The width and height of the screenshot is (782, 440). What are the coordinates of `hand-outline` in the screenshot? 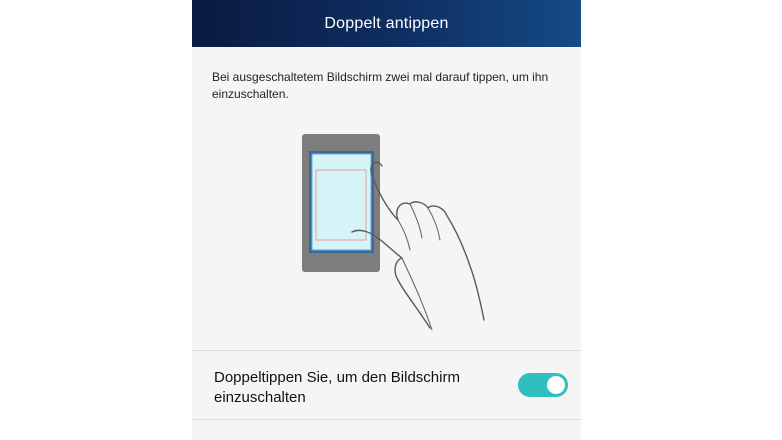 It's located at (427, 241).